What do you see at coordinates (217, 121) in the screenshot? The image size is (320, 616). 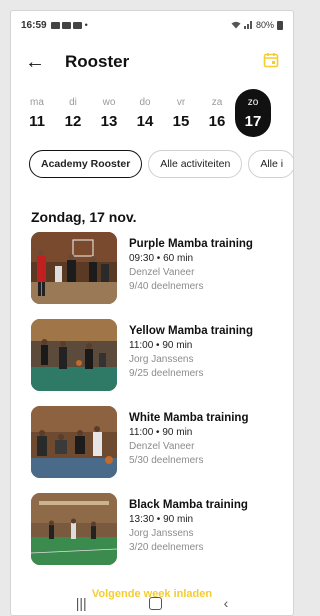 I see `day-date: 16` at bounding box center [217, 121].